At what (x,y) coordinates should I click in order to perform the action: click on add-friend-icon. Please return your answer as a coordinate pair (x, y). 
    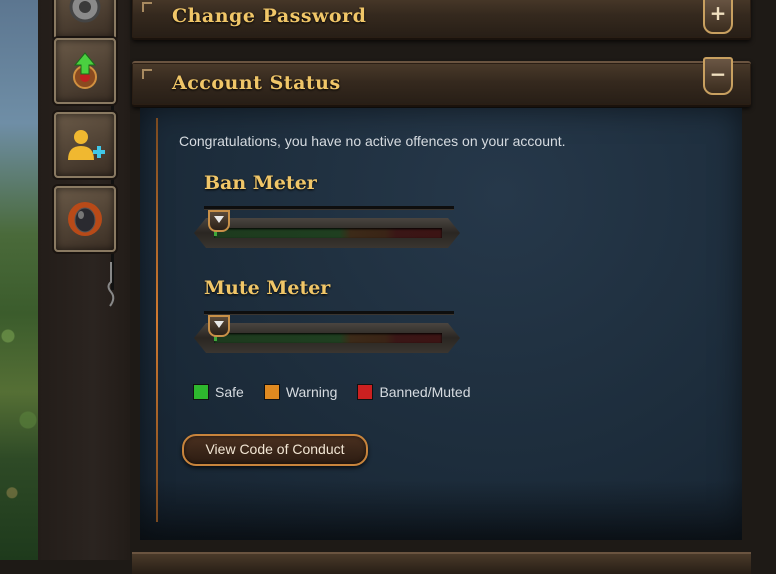
    Looking at the image, I should click on (86, 145).